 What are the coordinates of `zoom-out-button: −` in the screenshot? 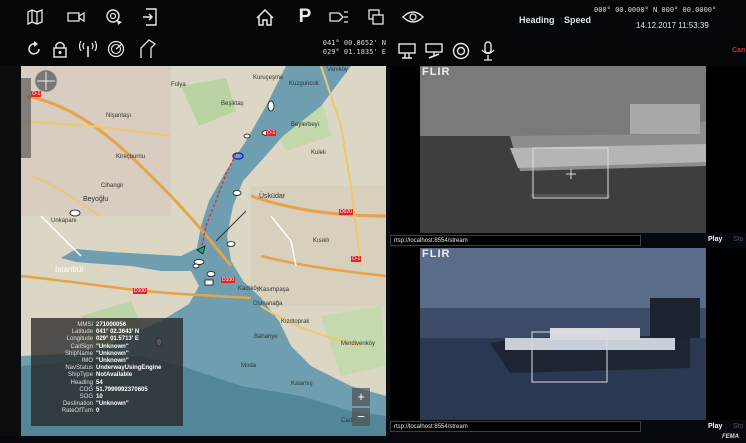 It's located at (361, 417).